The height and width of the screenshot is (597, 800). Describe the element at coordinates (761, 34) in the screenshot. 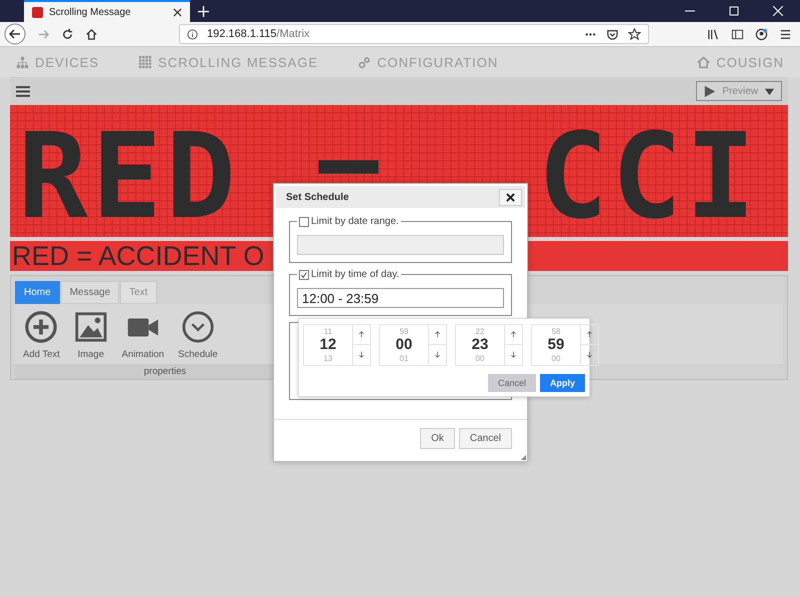

I see `account-icon` at that location.